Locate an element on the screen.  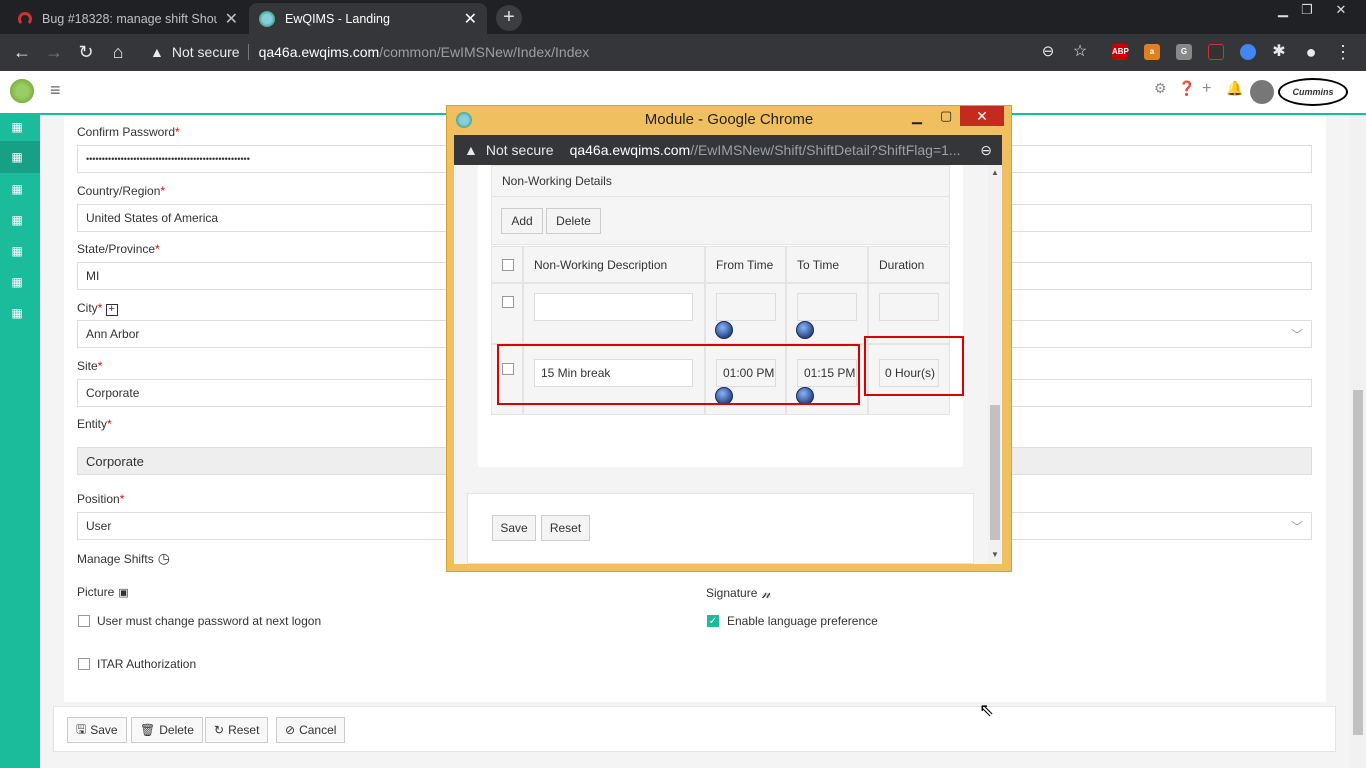
annotation-box-duration is located at coordinates (914, 366).